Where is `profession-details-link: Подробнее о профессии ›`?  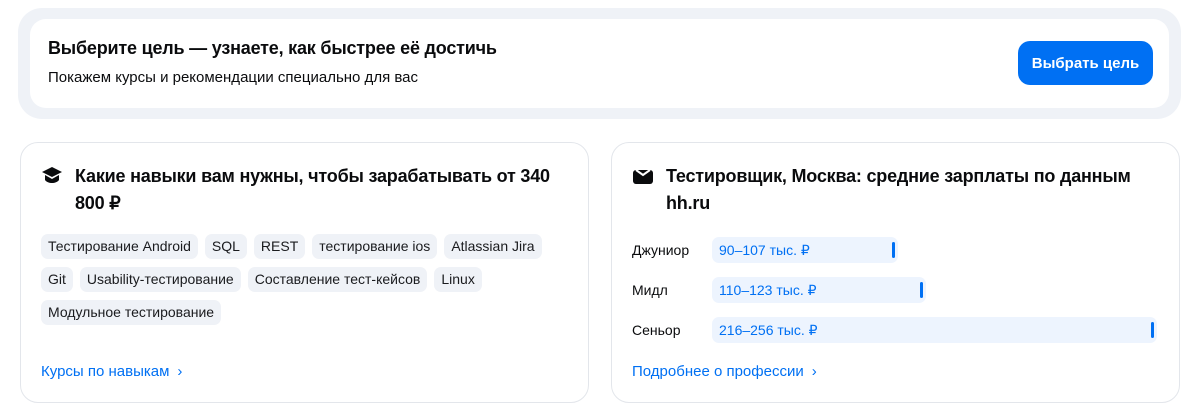
profession-details-link: Подробнее о профессии › is located at coordinates (724, 371).